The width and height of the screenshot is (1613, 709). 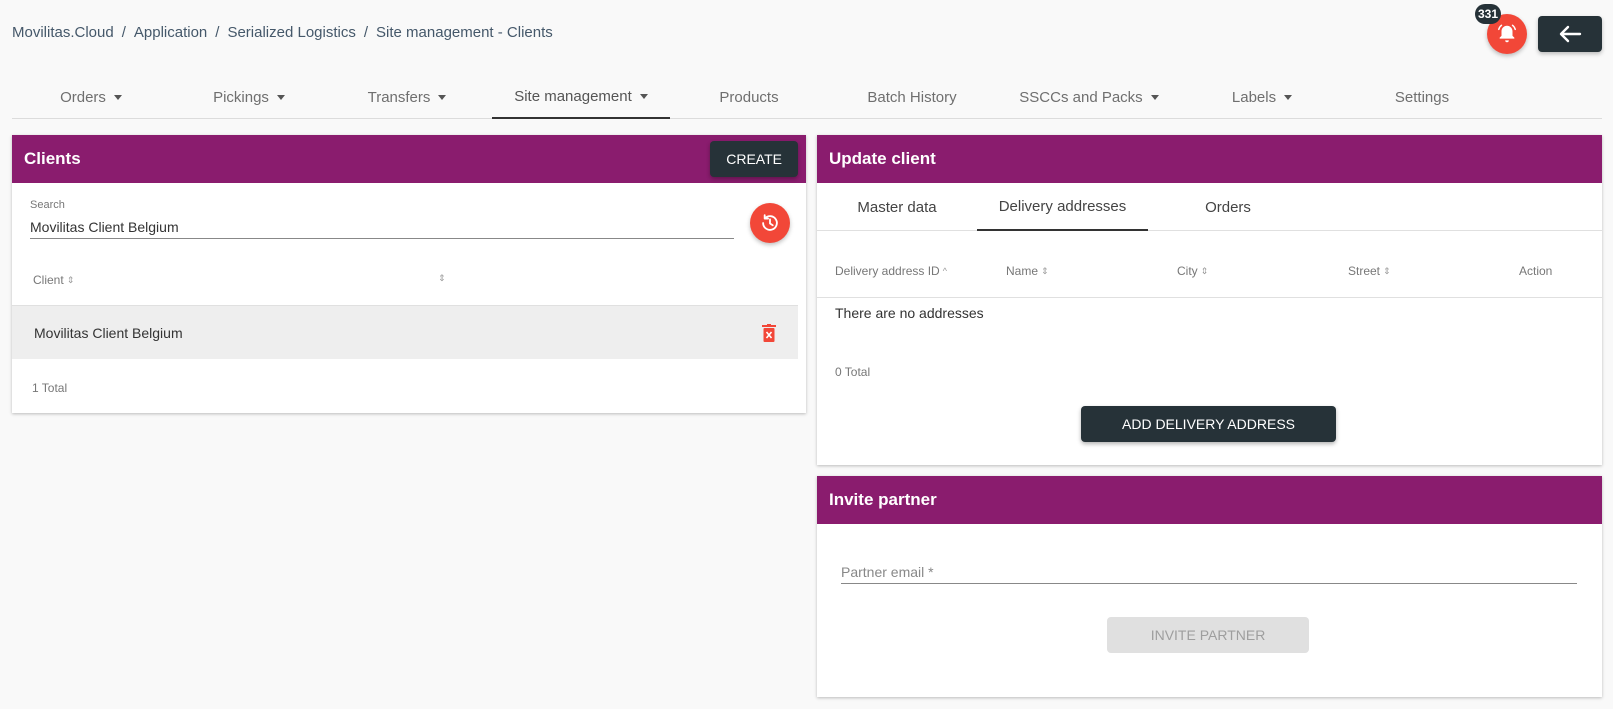 I want to click on clients-total: 1 Total, so click(x=50, y=388).